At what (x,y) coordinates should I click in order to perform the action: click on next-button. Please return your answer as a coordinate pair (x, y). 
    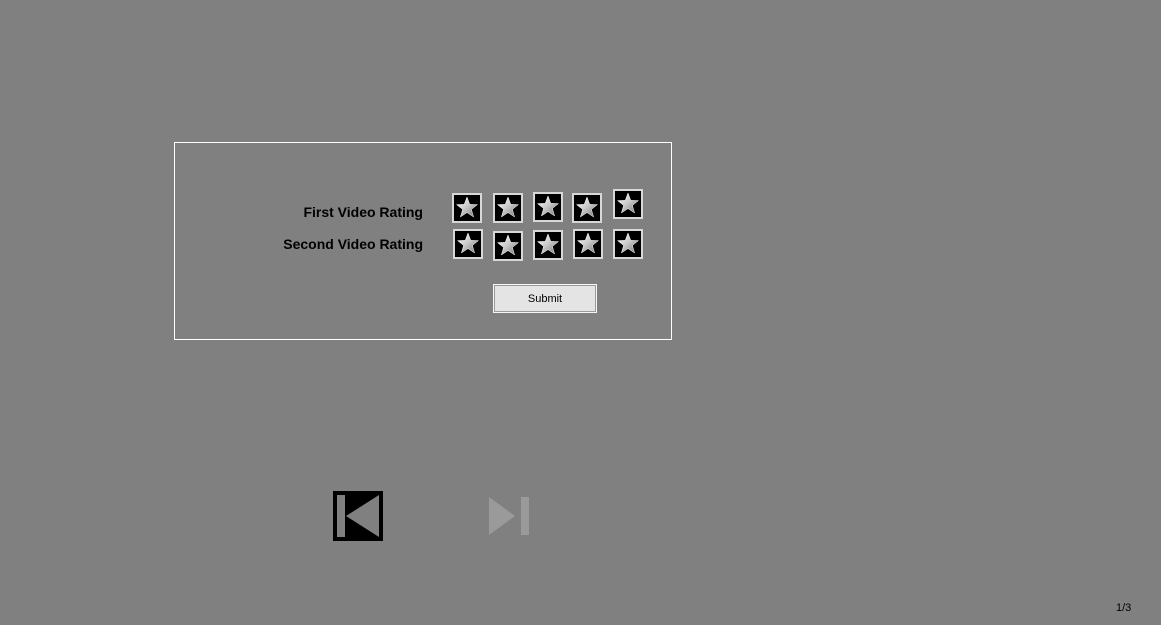
    Looking at the image, I should click on (509, 516).